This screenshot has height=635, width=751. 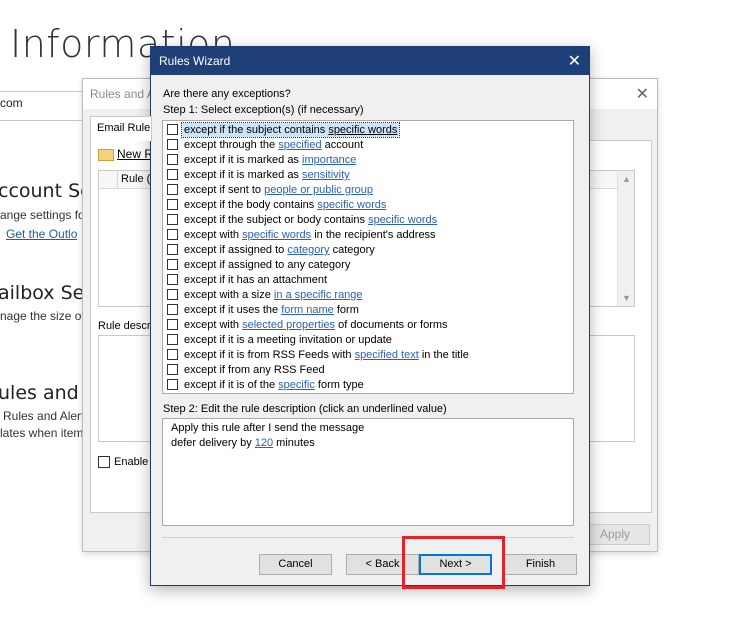 I want to click on exception-text-prefix: except if assigned to, so click(x=236, y=250).